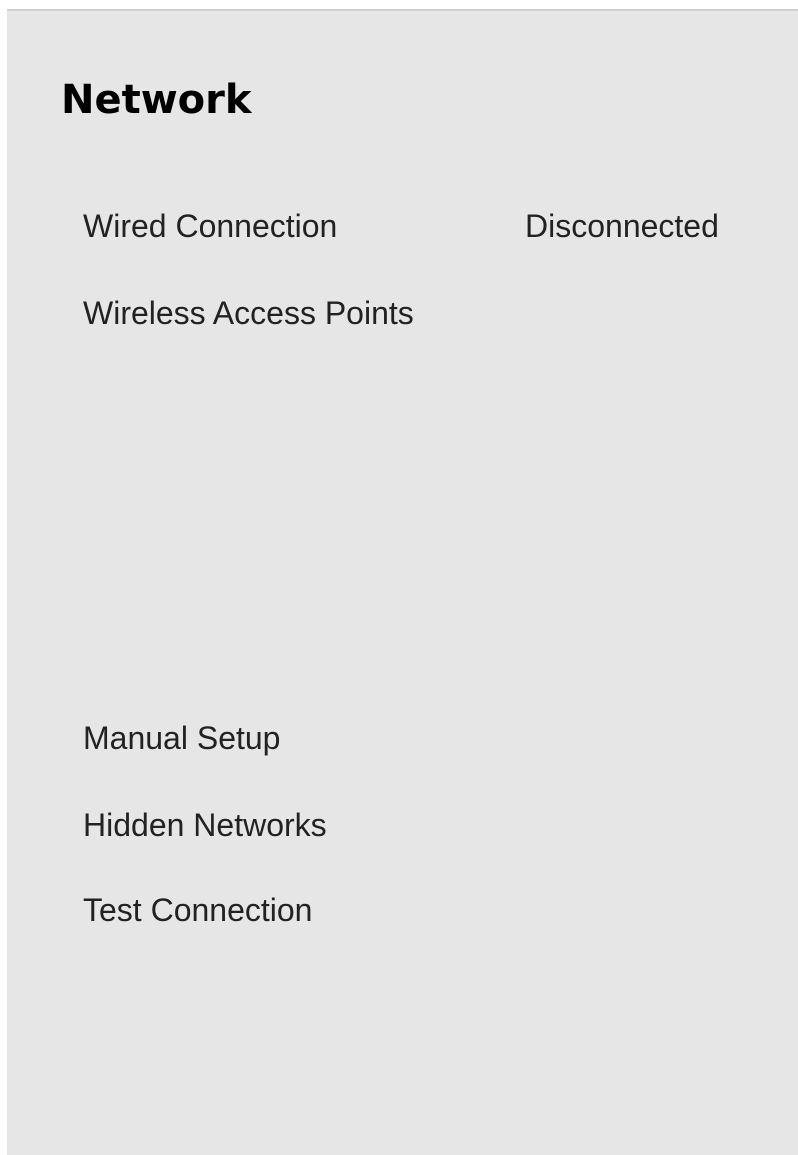 The width and height of the screenshot is (798, 1155). What do you see at coordinates (622, 226) in the screenshot?
I see `wired-connection-status: Disconnected` at bounding box center [622, 226].